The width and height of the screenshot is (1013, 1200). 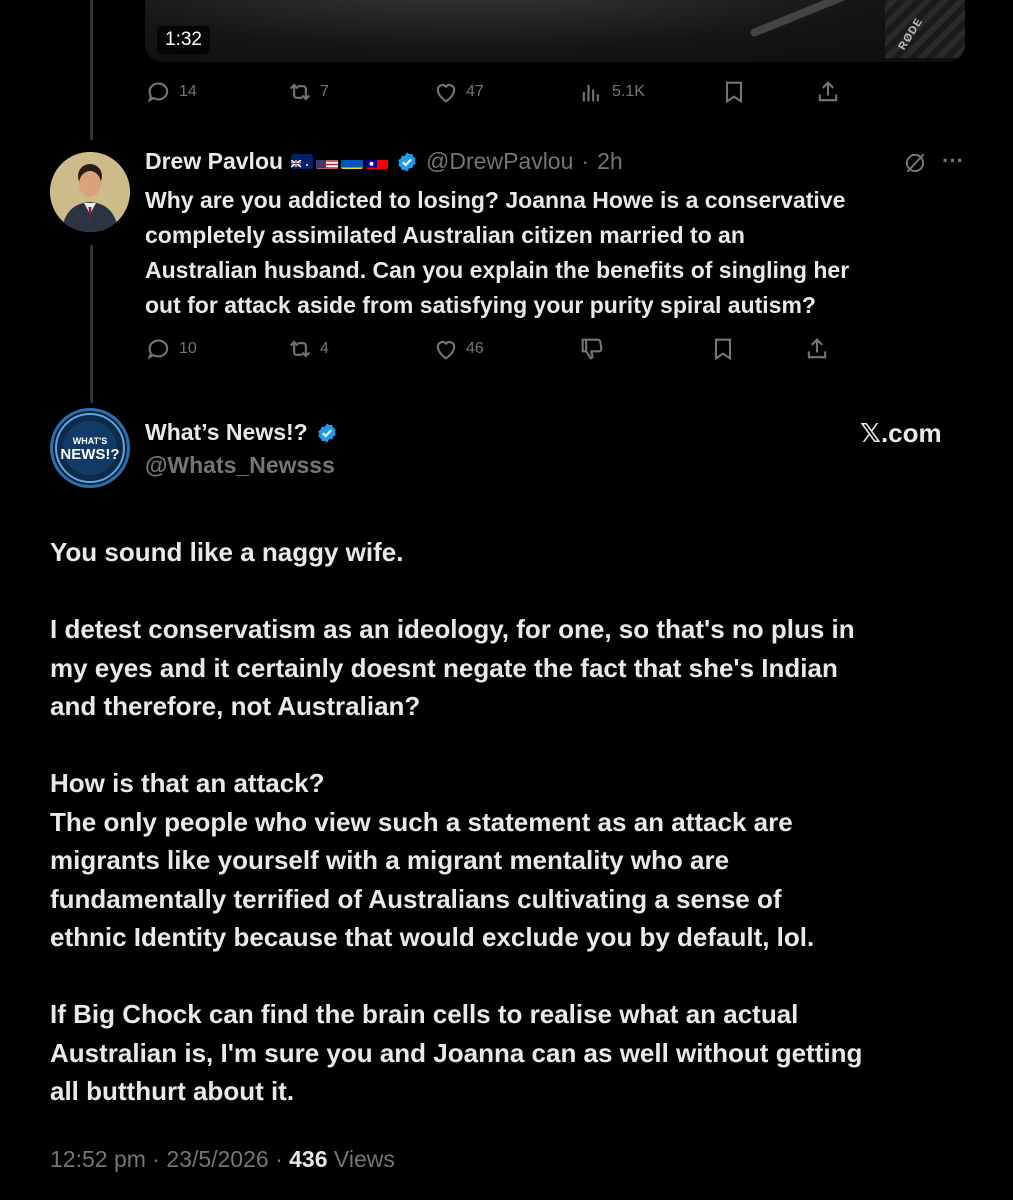 I want to click on repost-button: 7, so click(x=307, y=92).